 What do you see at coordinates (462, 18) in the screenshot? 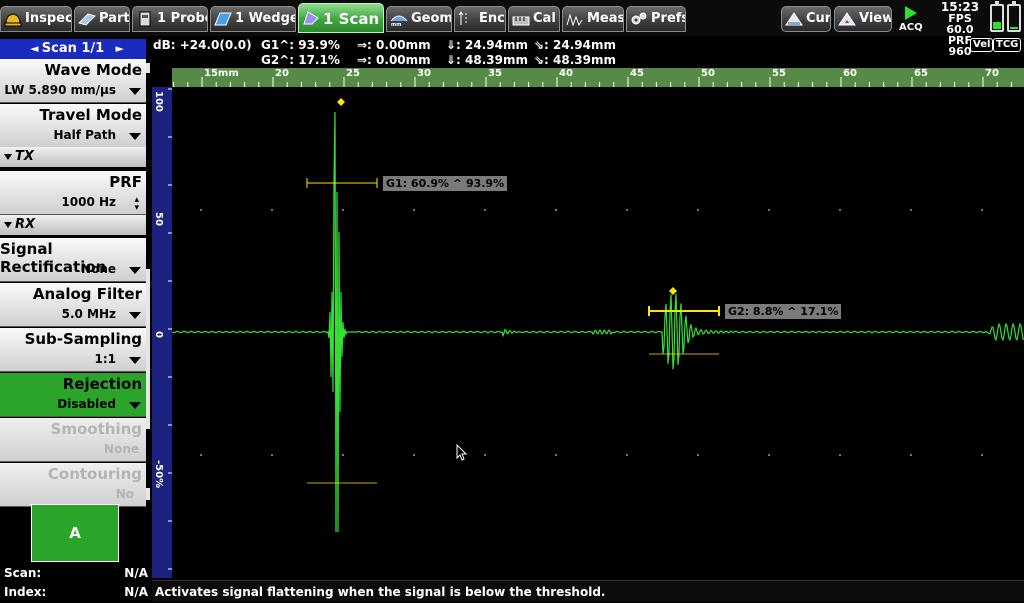
I see `encoder-icon` at bounding box center [462, 18].